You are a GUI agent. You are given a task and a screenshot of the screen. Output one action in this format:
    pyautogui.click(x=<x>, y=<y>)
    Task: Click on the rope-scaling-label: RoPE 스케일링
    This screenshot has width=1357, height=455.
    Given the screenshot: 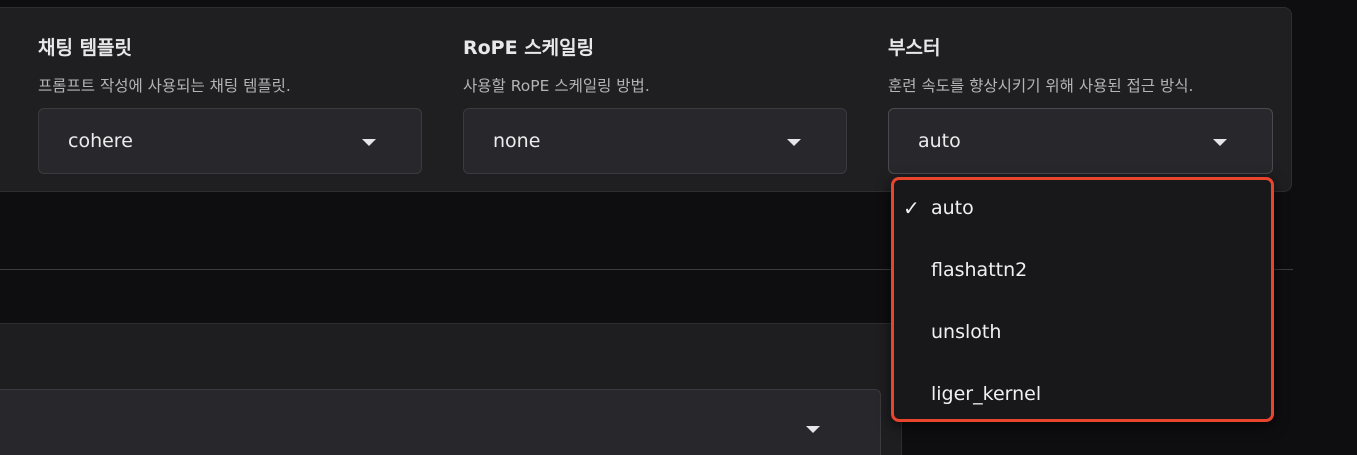 What is the action you would take?
    pyautogui.click(x=529, y=48)
    